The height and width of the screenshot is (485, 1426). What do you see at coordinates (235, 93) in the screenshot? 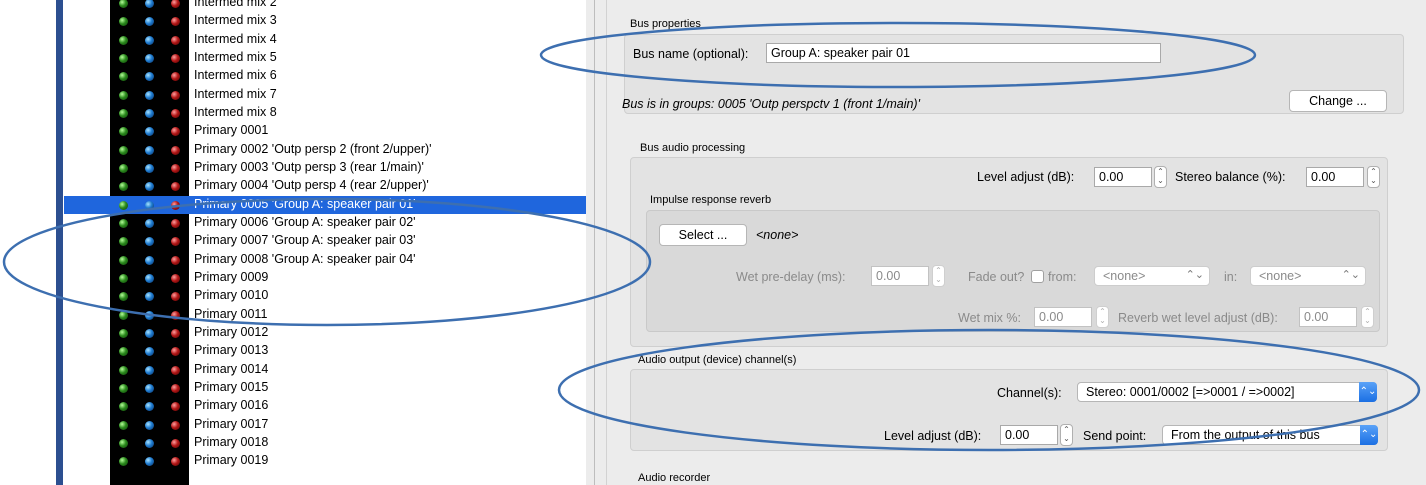
I see `bus-list-item-label: Intermed mix 7` at bounding box center [235, 93].